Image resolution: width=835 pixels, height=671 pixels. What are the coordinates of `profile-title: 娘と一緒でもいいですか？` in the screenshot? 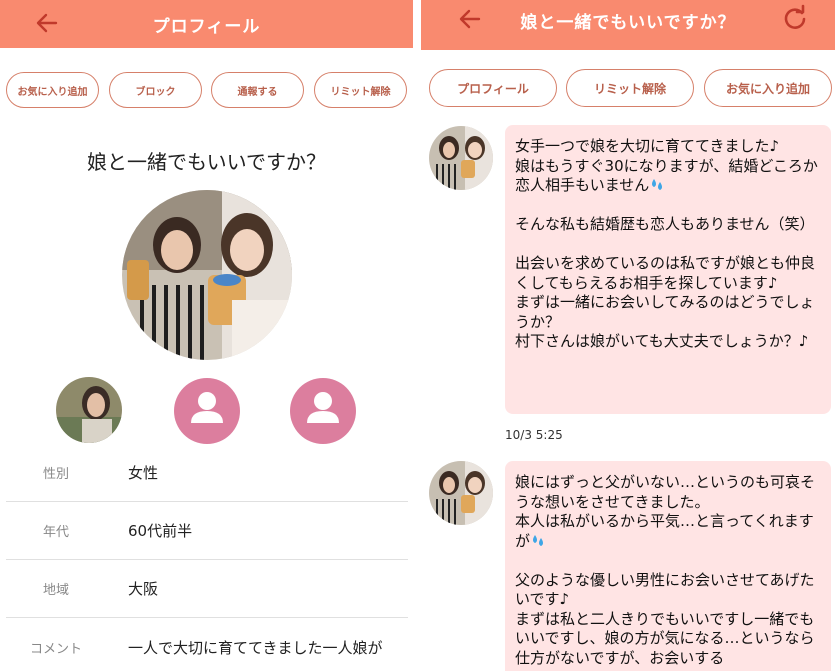 It's located at (206, 162).